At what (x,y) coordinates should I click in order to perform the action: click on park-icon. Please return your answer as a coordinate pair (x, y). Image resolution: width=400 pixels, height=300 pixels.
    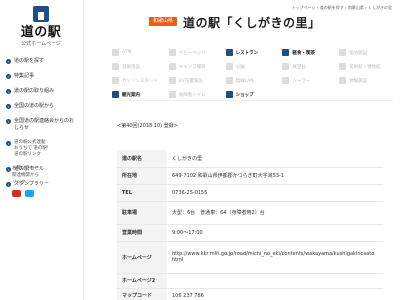
    Looking at the image, I should click on (229, 66).